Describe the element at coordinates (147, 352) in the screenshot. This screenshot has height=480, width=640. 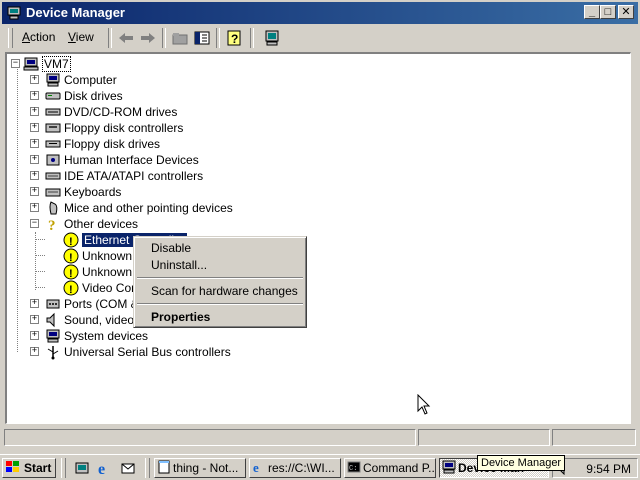
I see `tree-item-label: Universal Serial Bus controllers` at that location.